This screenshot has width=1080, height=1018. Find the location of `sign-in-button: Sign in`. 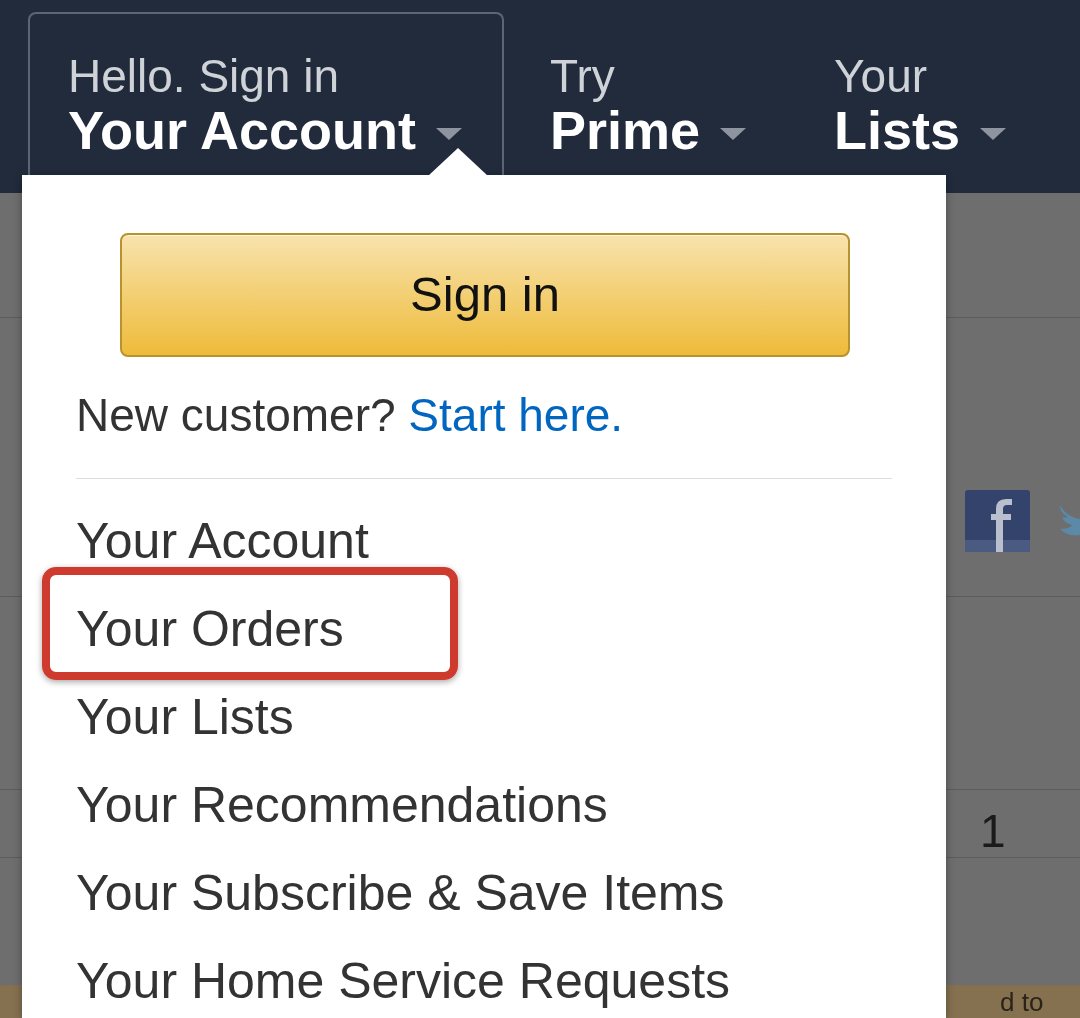

sign-in-button: Sign in is located at coordinates (485, 295).